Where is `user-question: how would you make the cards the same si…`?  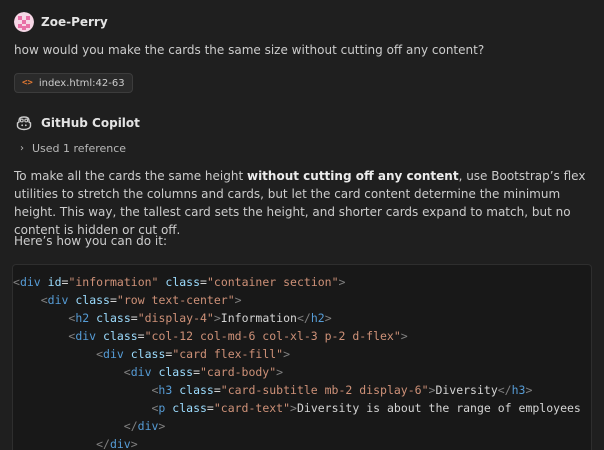
user-question: how would you make the cards the same si… is located at coordinates (249, 50).